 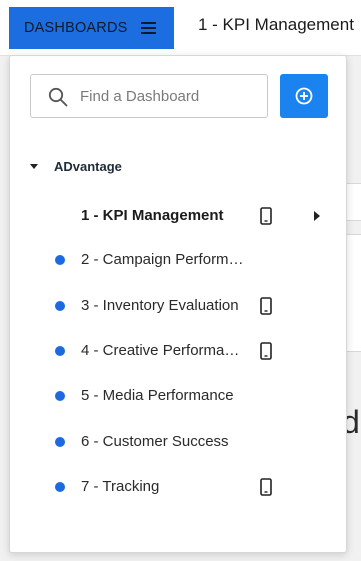 I want to click on search-input, so click(x=172, y=96).